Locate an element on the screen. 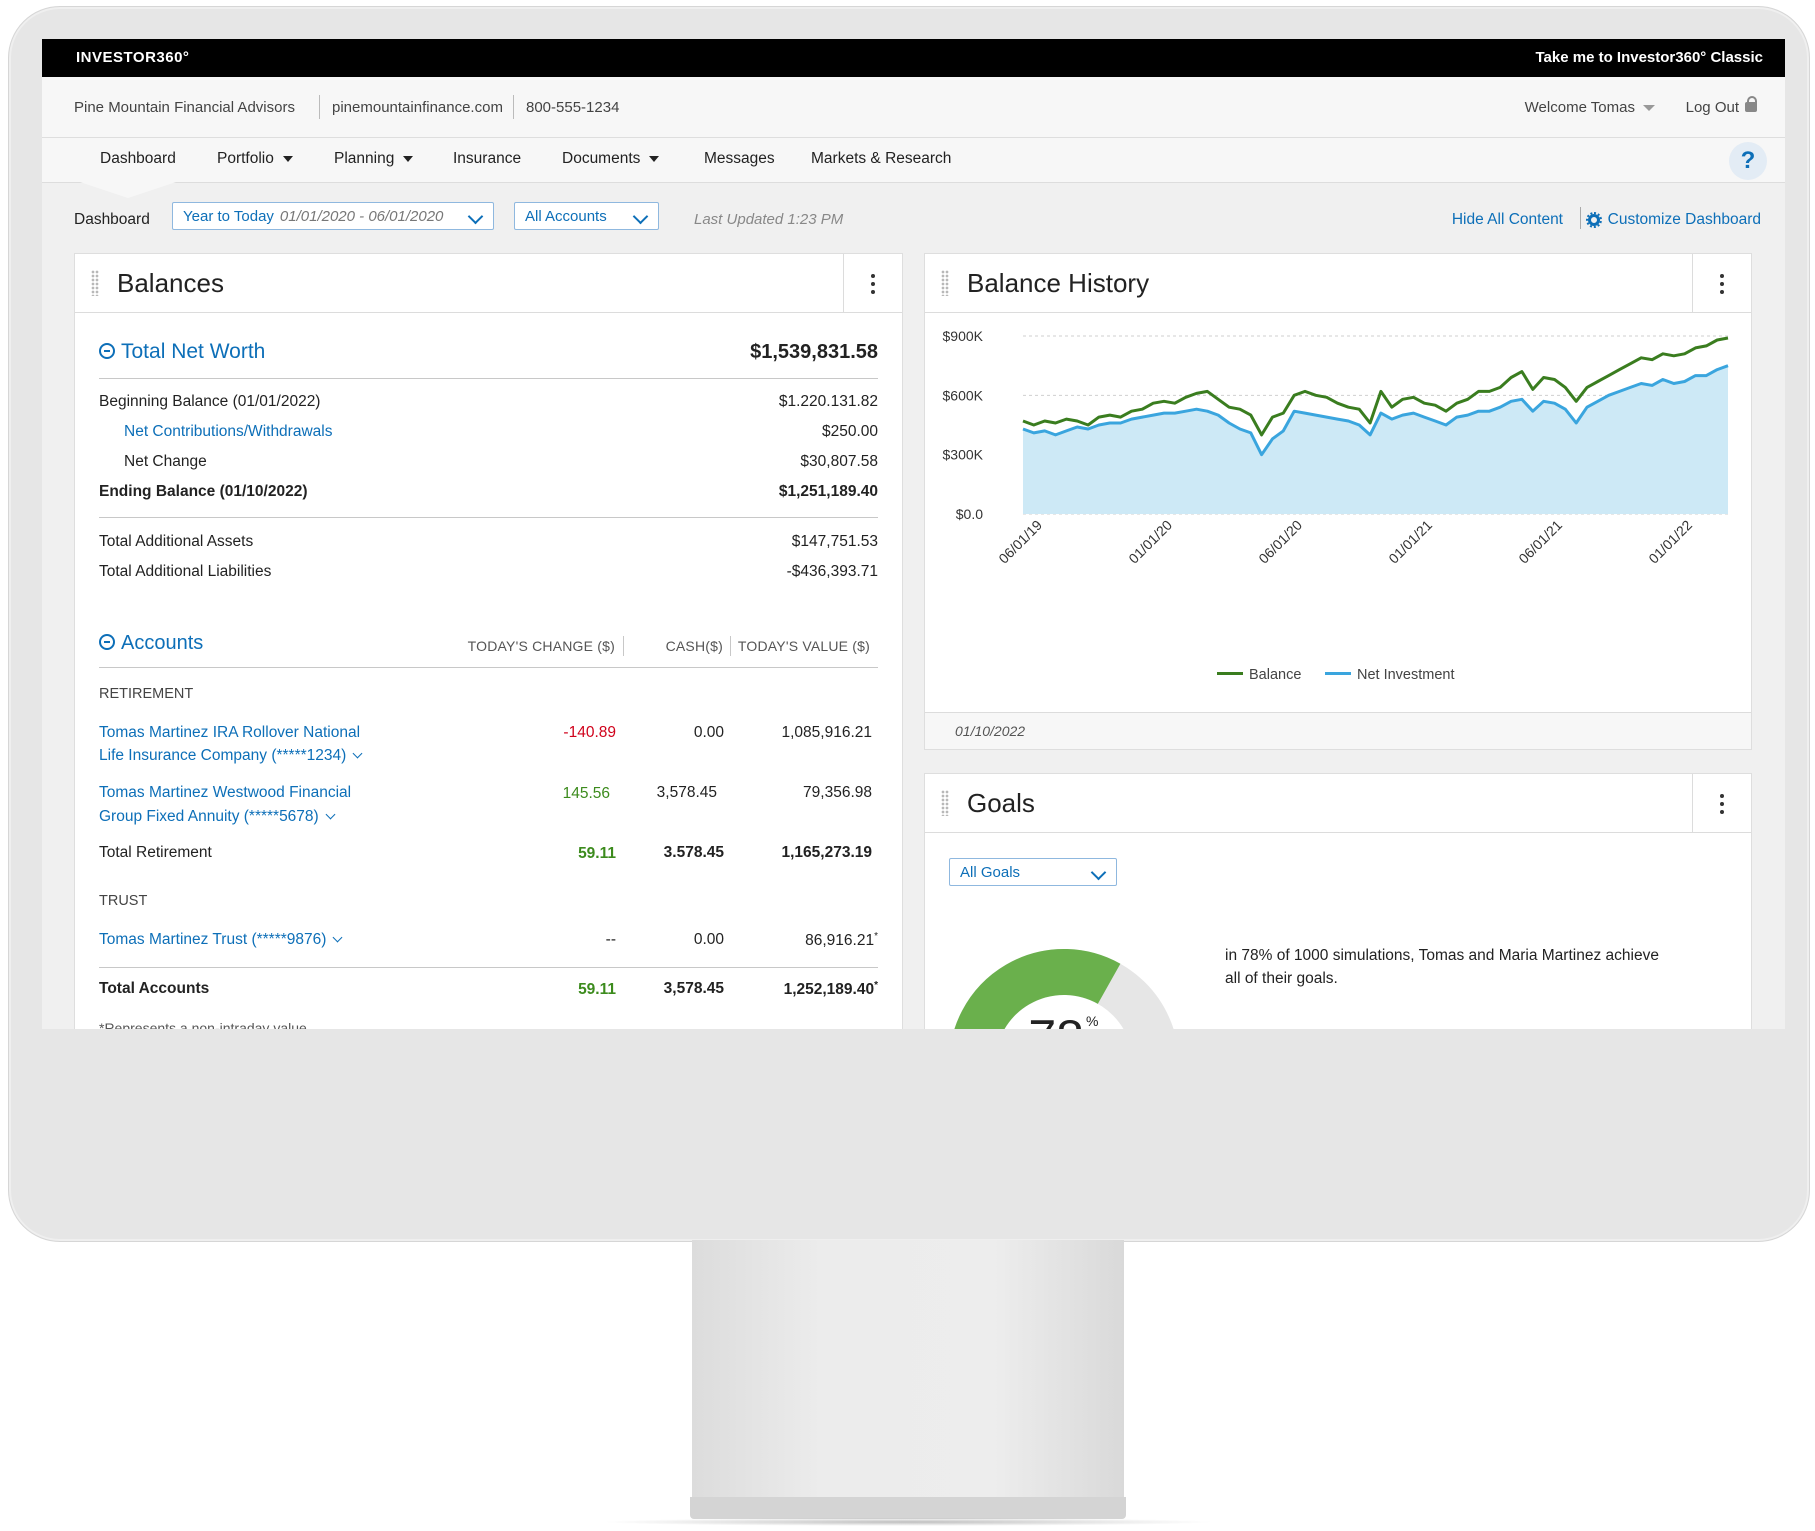  todays-change: -140.89 is located at coordinates (589, 732).